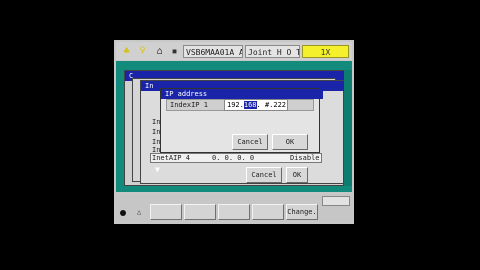 The image size is (480, 270). What do you see at coordinates (126, 51) in the screenshot?
I see `alarm-bell-icon: ♣` at bounding box center [126, 51].